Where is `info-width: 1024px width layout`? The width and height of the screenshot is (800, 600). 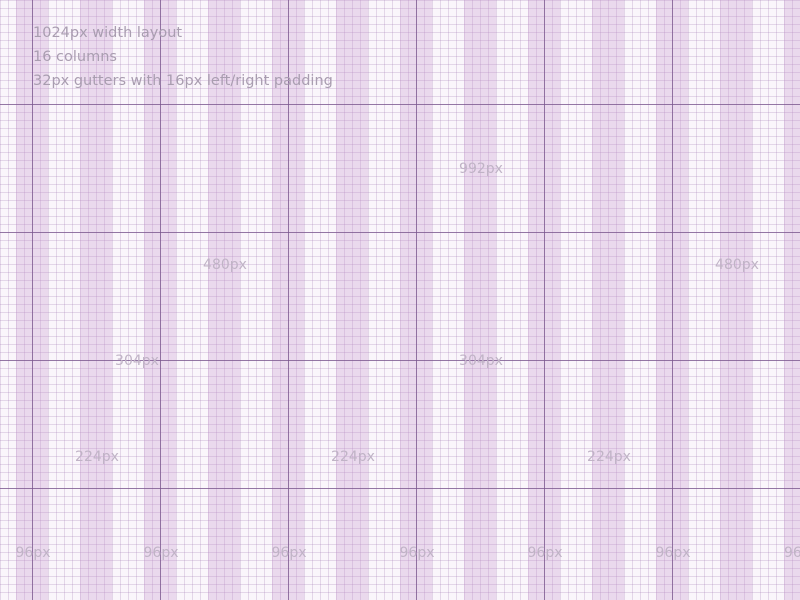
info-width: 1024px width layout is located at coordinates (108, 33).